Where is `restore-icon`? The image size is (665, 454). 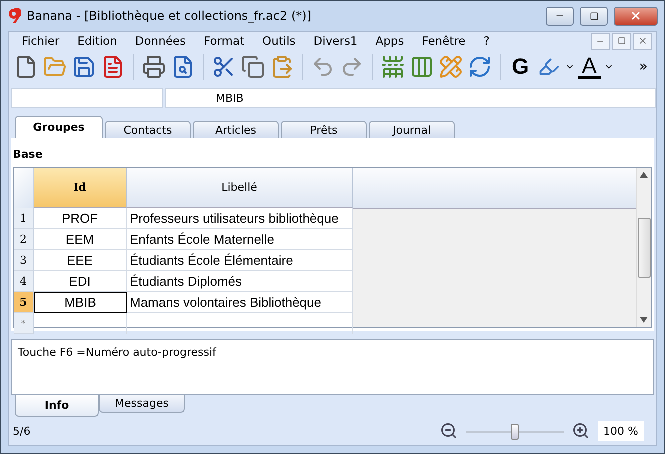
restore-icon is located at coordinates (622, 41).